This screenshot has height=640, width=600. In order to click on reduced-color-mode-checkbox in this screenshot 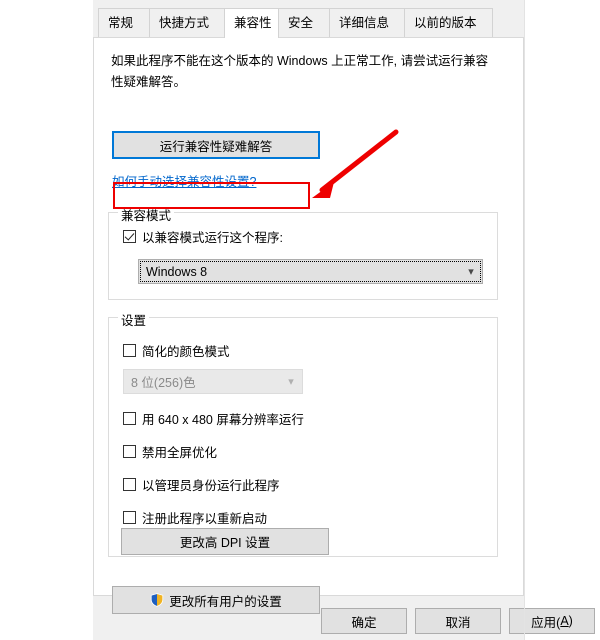, I will do `click(129, 350)`.